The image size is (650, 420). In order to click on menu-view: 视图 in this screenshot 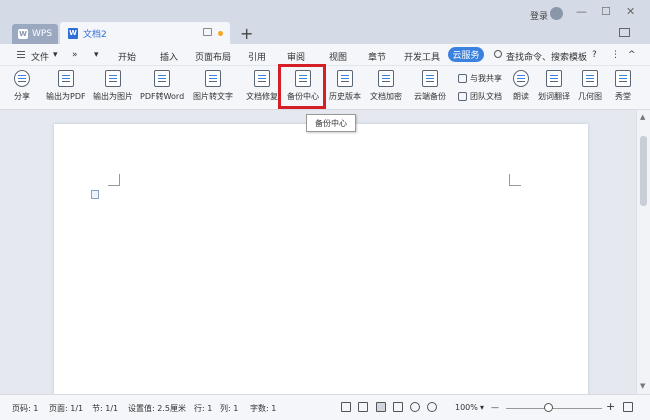, I will do `click(338, 56)`.